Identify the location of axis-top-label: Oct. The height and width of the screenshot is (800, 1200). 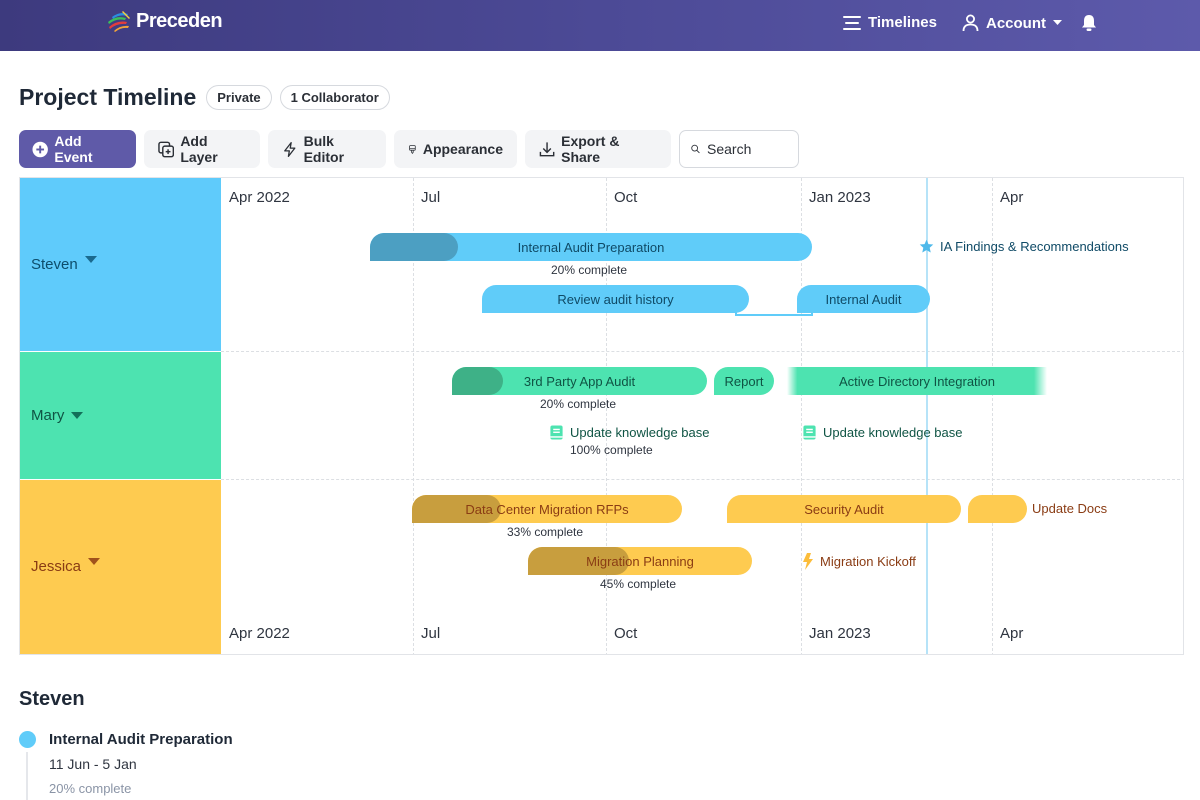
(626, 197).